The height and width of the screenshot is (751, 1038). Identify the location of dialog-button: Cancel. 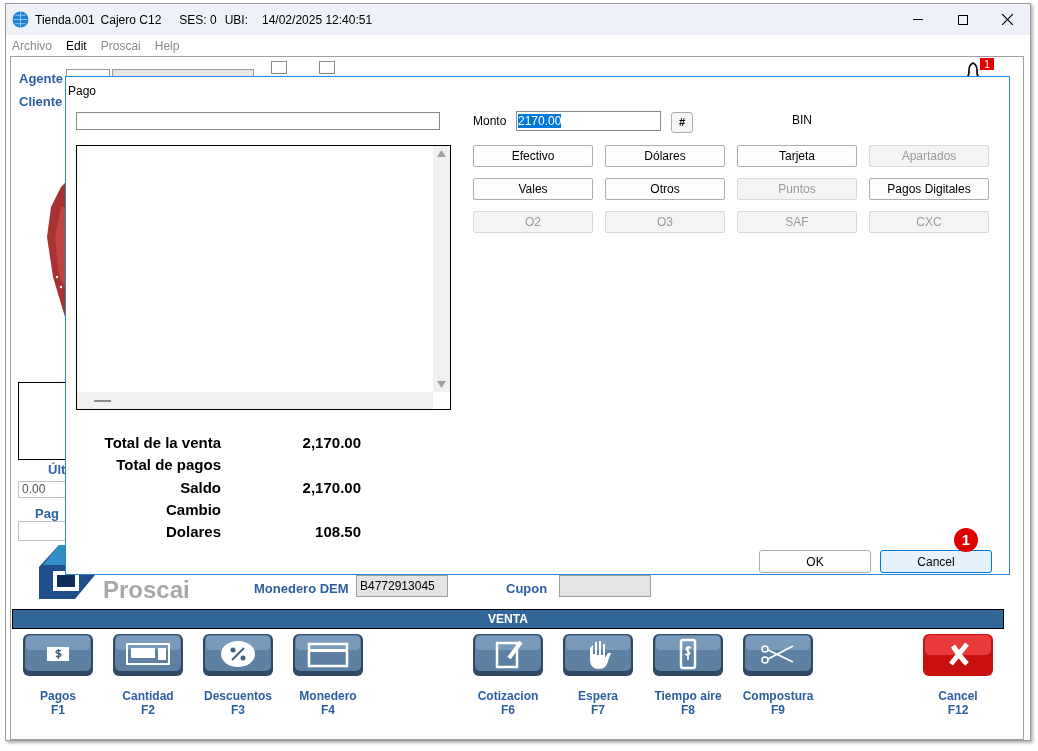
(936, 561).